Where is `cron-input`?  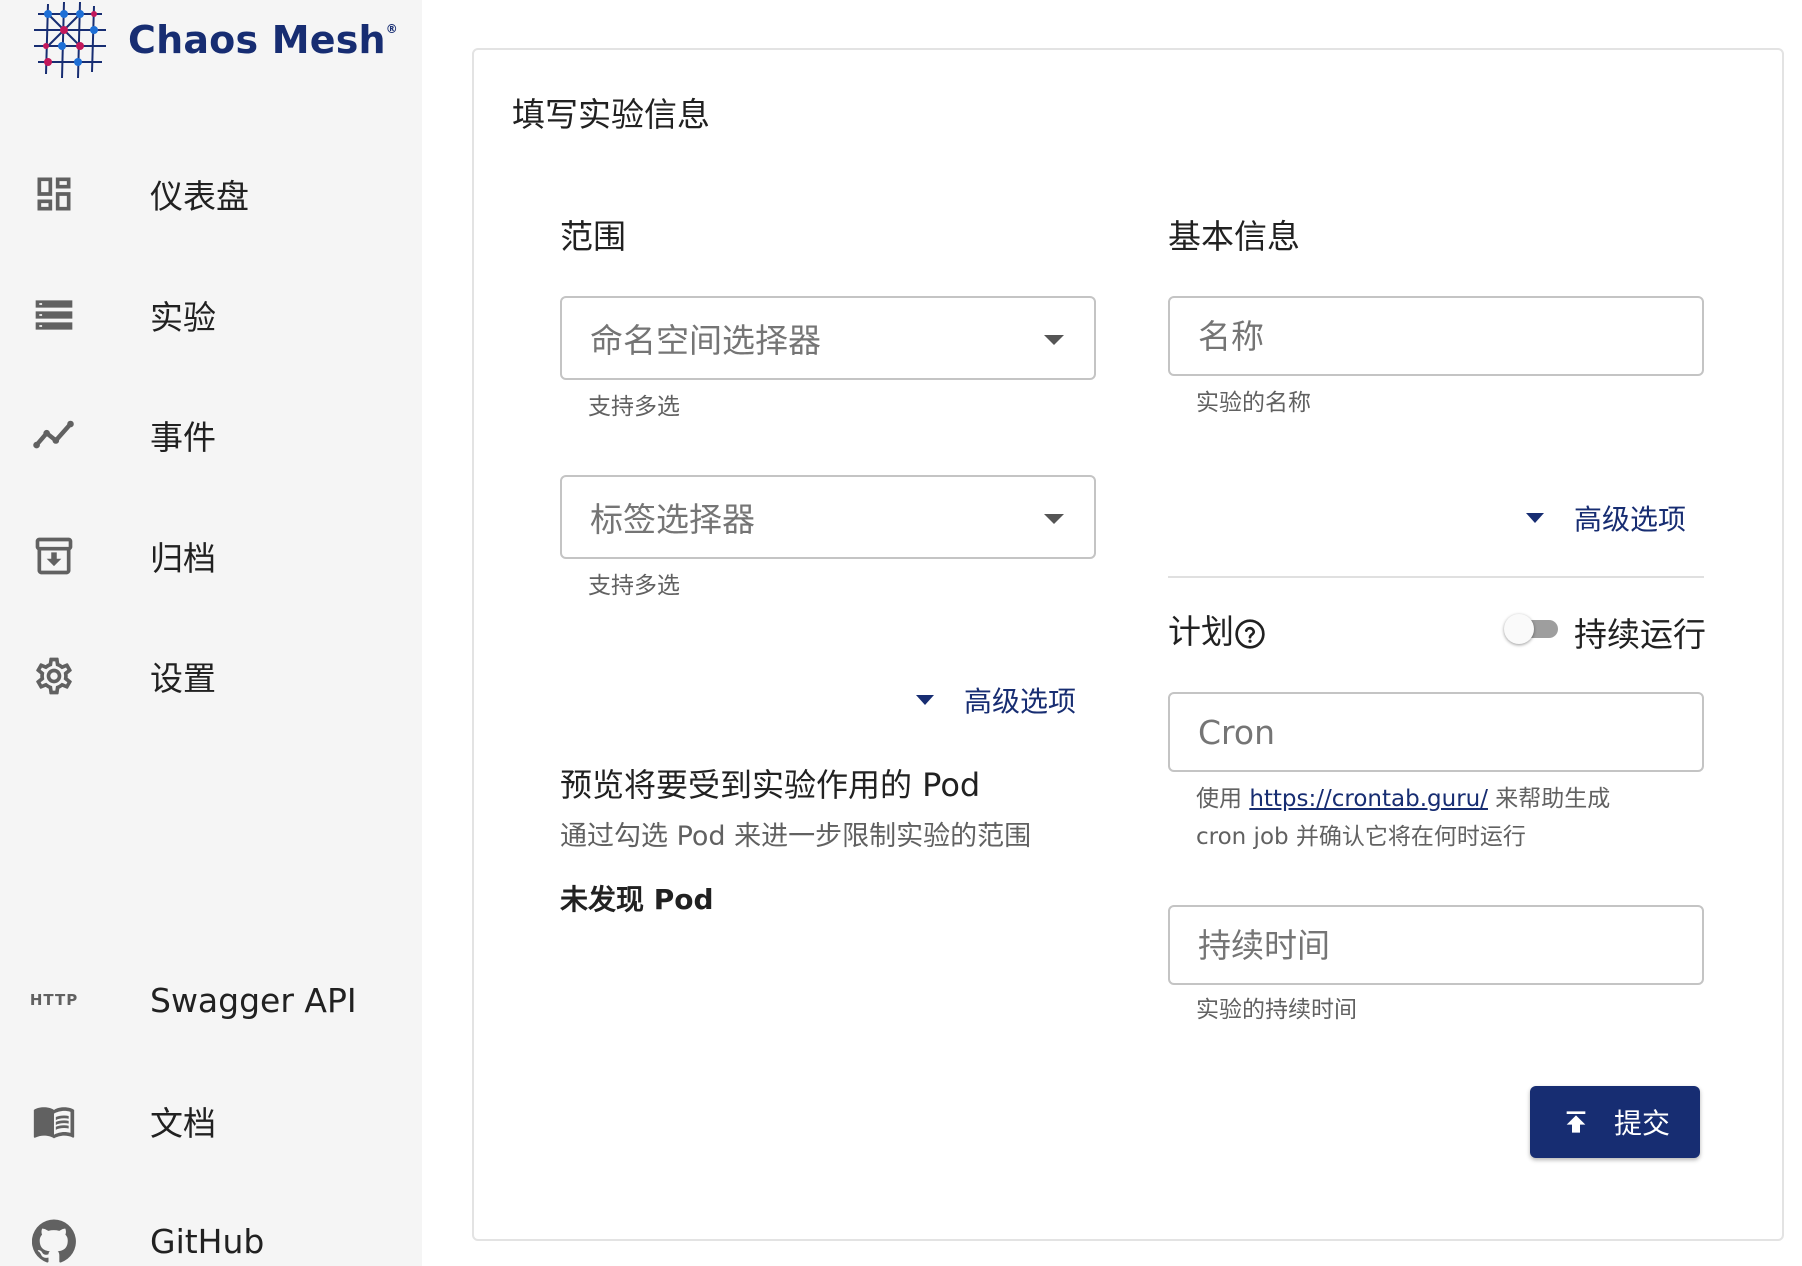 cron-input is located at coordinates (1436, 732).